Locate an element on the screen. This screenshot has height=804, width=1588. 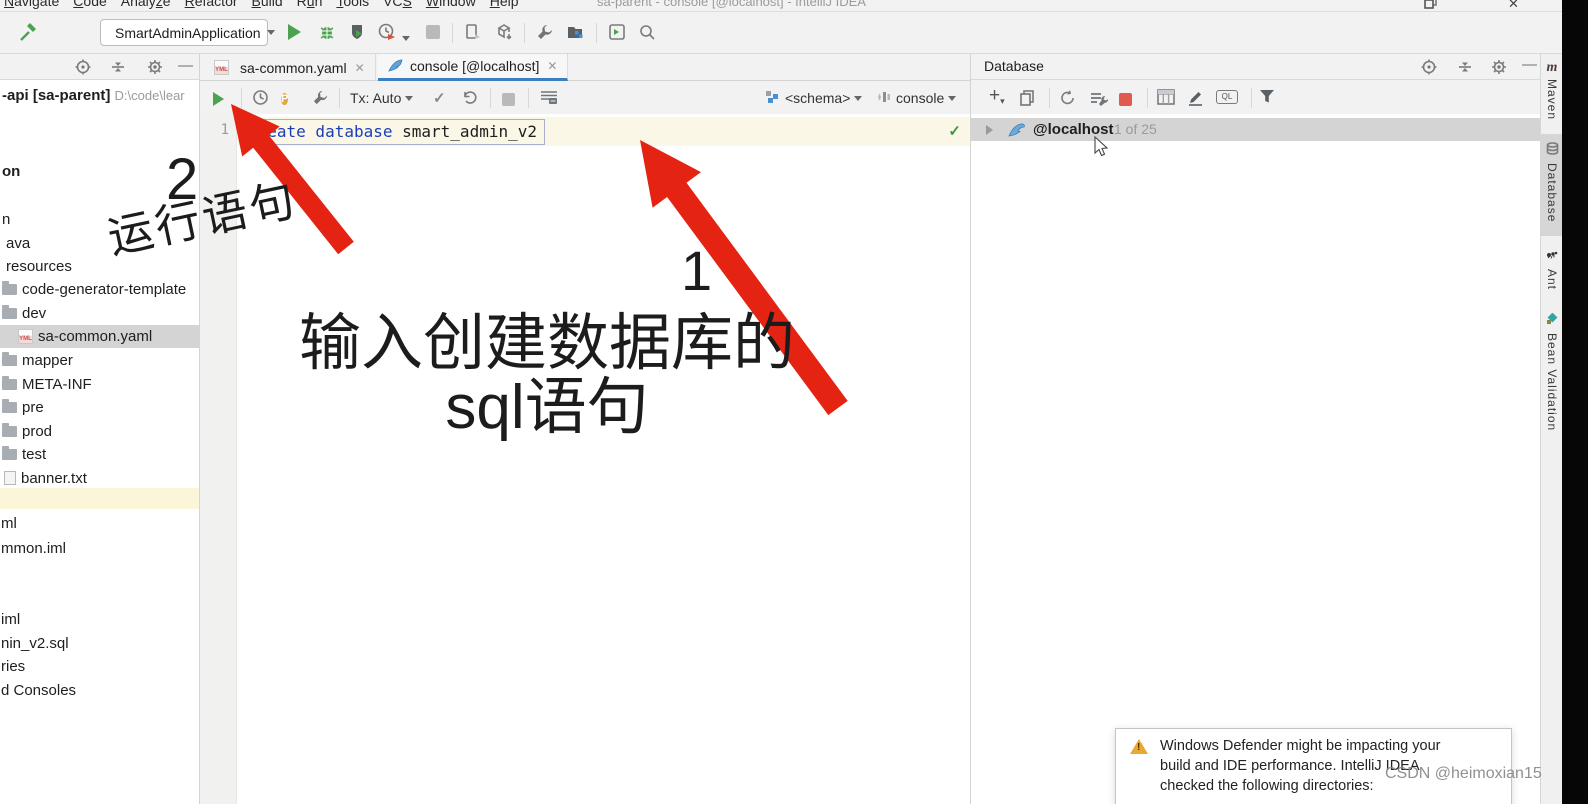
filter-funnel-icon is located at coordinates (1267, 99).